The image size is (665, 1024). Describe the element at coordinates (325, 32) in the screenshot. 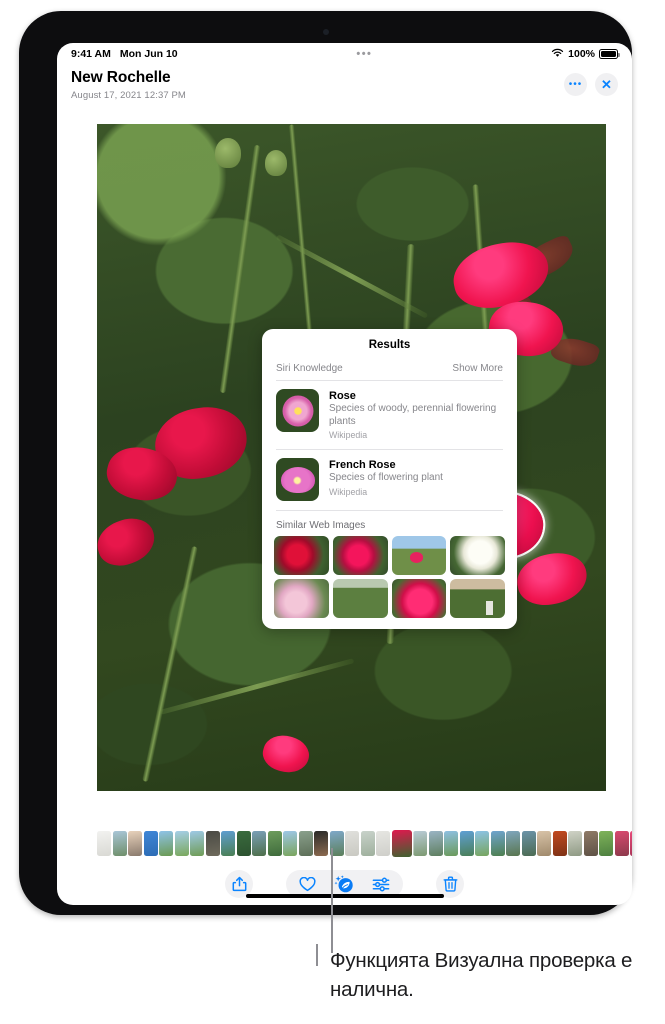

I see `front-camera-dot` at that location.